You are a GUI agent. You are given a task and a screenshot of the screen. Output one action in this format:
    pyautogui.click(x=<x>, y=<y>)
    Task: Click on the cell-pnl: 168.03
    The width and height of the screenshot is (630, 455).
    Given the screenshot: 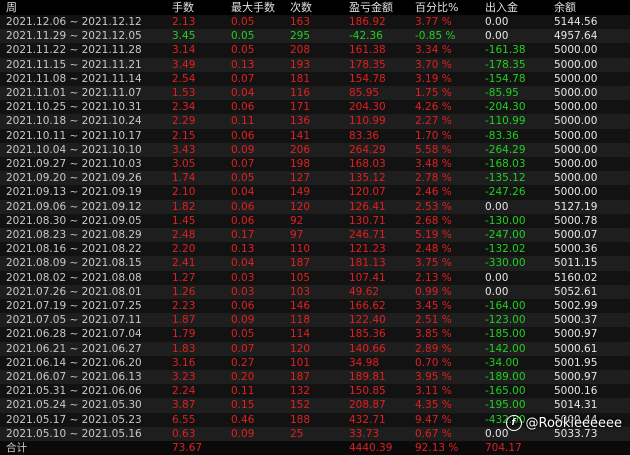 What is the action you would take?
    pyautogui.click(x=367, y=164)
    